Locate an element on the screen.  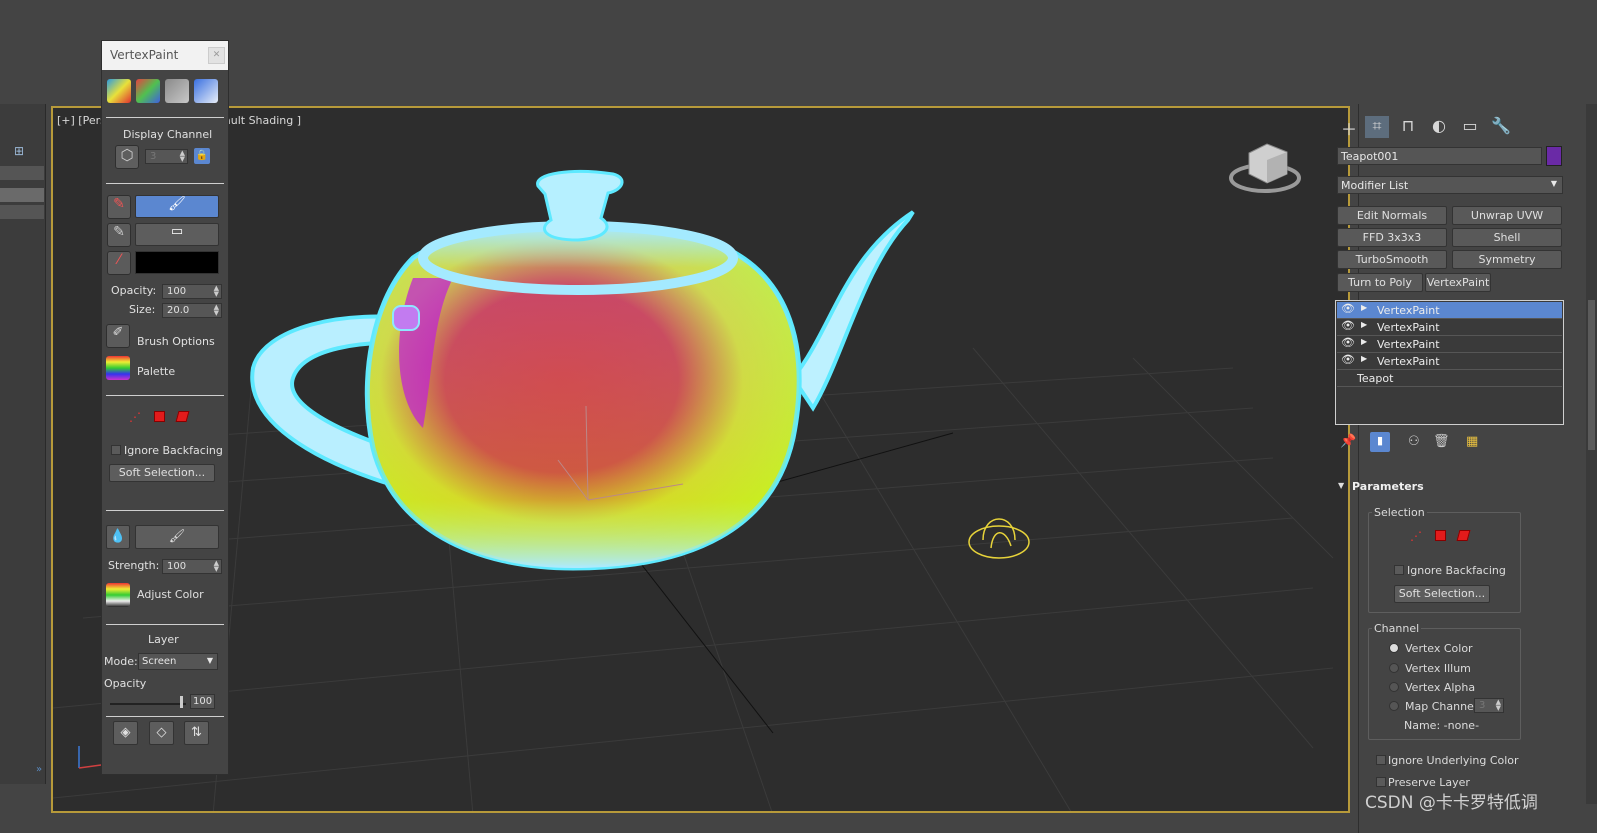
delete-layer-icon: ◇ is located at coordinates (161, 733).